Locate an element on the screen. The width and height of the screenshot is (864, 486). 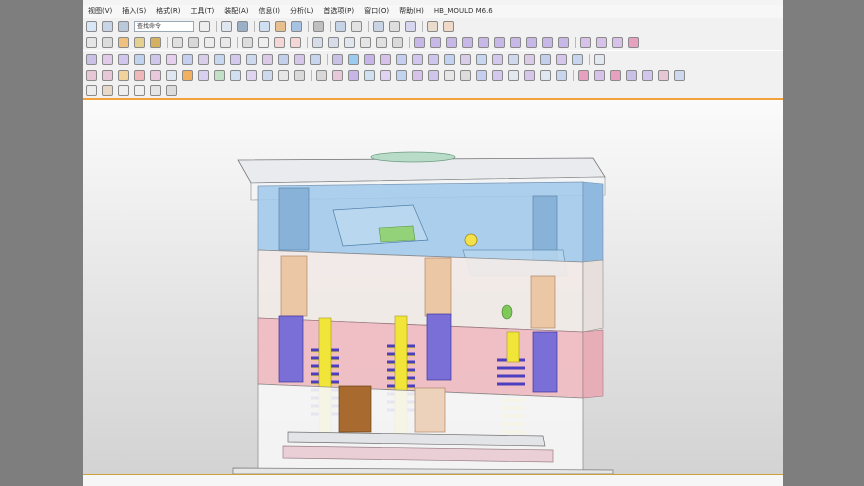
sketch-icon is located at coordinates (432, 26).